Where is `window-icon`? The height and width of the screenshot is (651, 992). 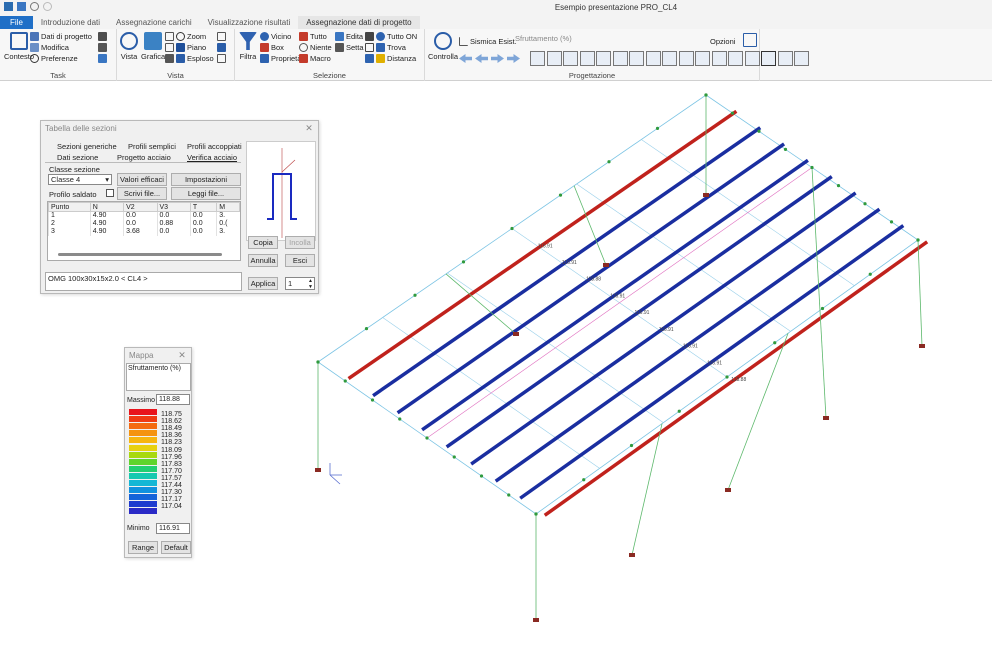 window-icon is located at coordinates (102, 58).